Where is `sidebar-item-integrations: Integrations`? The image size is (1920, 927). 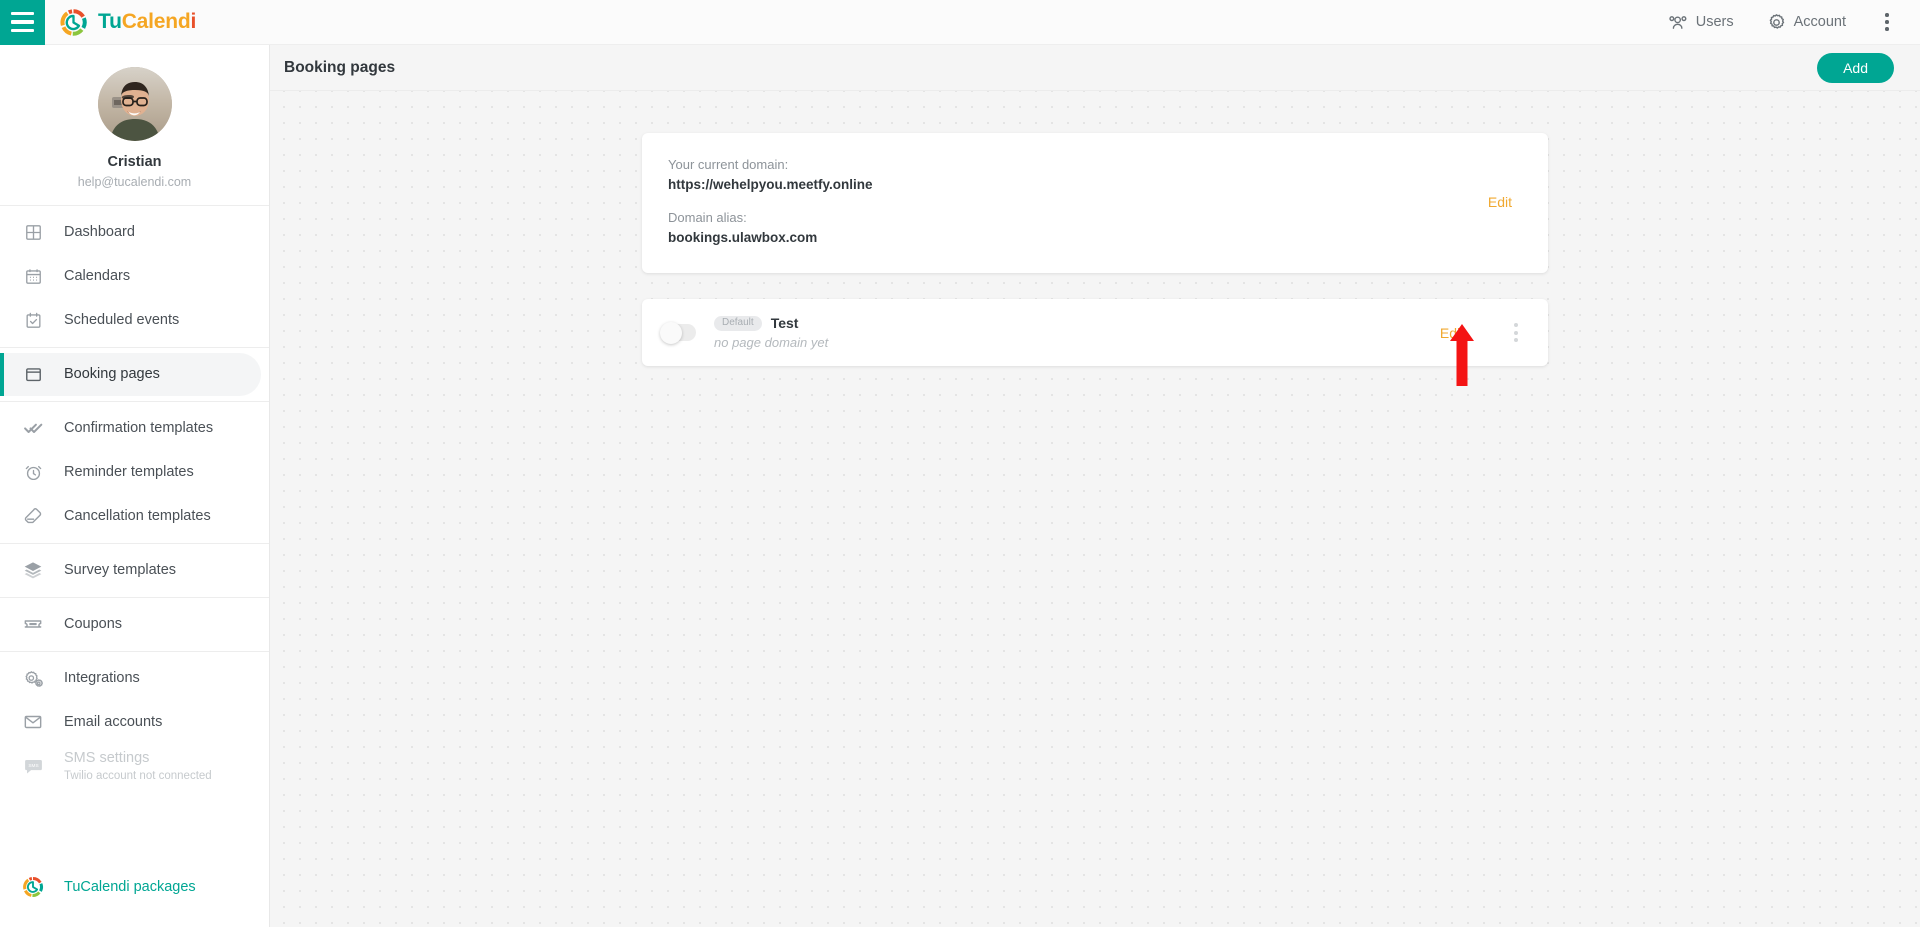 sidebar-item-integrations: Integrations is located at coordinates (130, 678).